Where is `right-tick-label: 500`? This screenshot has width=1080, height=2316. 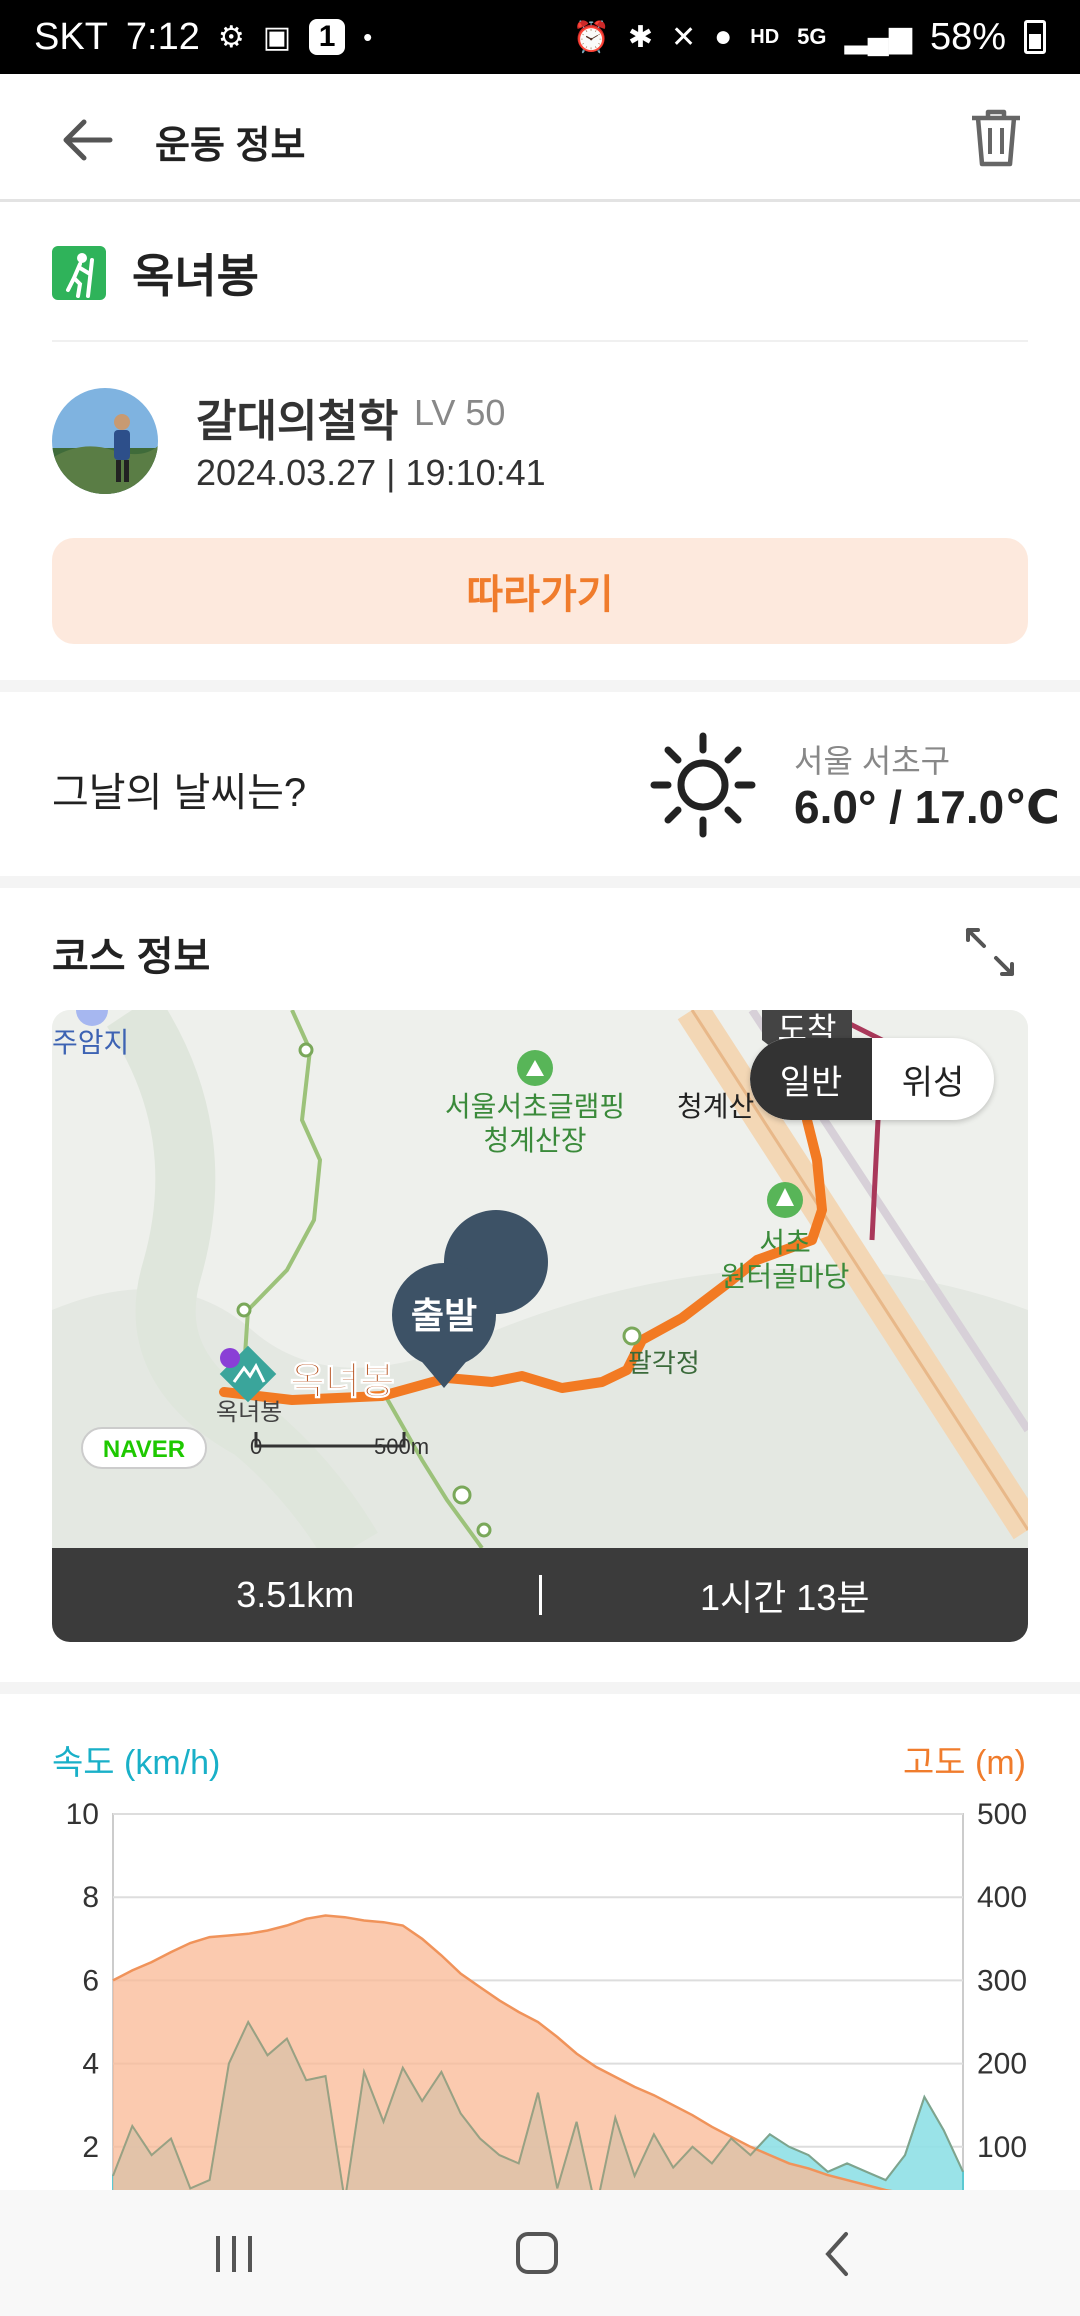 right-tick-label: 500 is located at coordinates (1002, 1814).